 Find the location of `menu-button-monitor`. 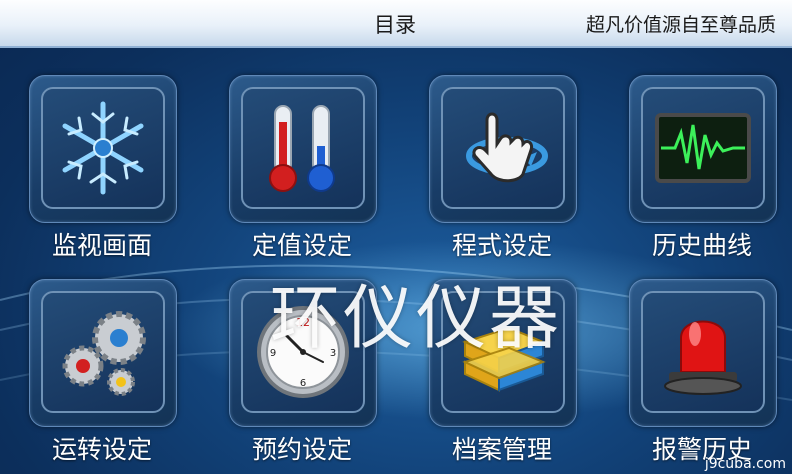

menu-button-monitor is located at coordinates (103, 149).